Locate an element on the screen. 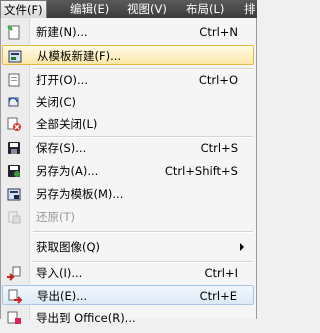 This screenshot has height=333, width=320. menu-separator is located at coordinates (143, 232).